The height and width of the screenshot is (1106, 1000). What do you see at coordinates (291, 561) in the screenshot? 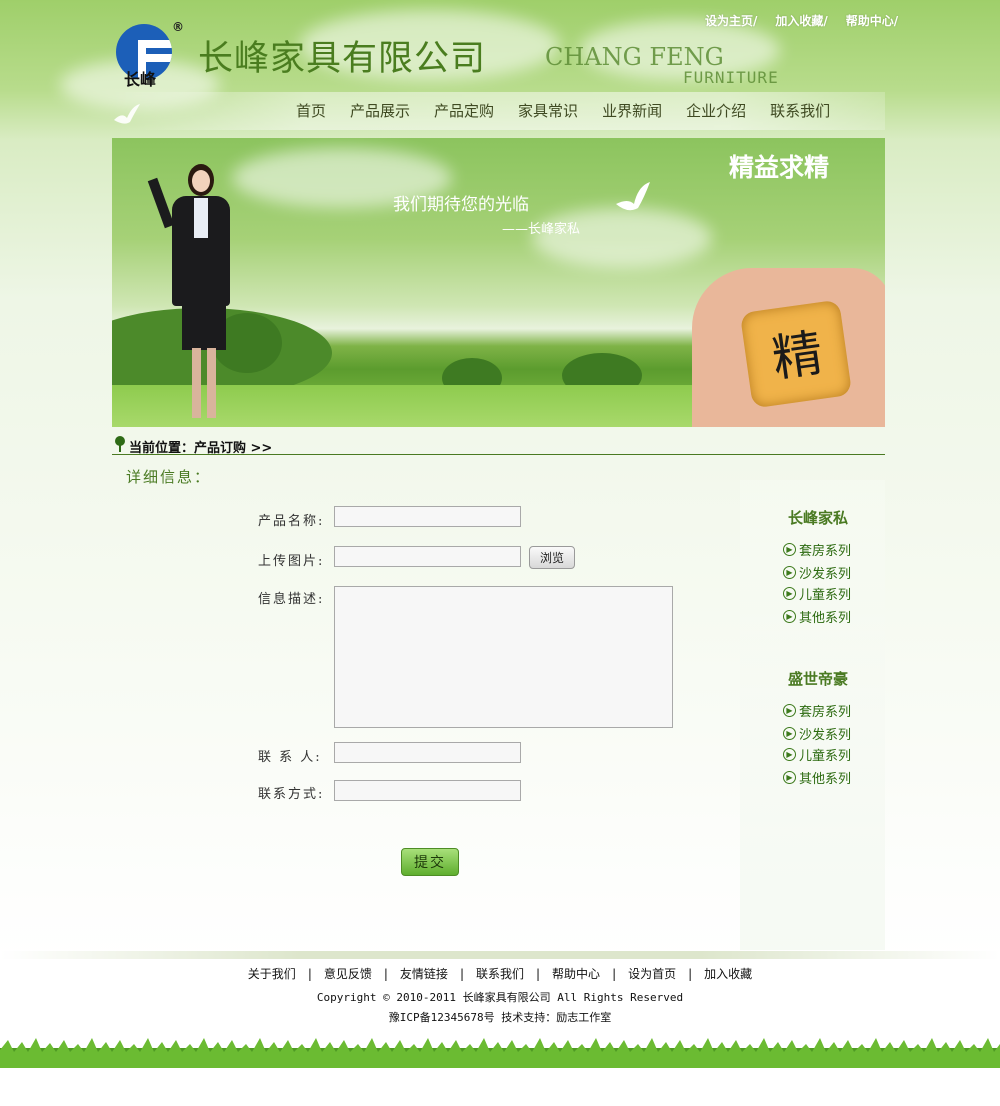
I see `upload-image-label: 上传图片:` at bounding box center [291, 561].